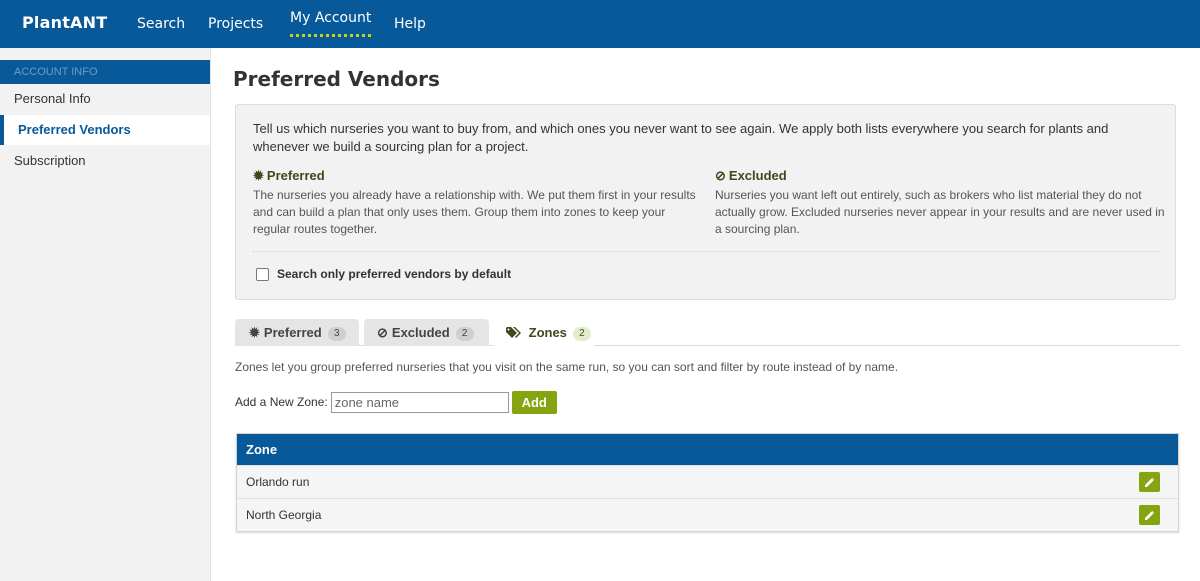 Image resolution: width=1200 pixels, height=581 pixels. I want to click on nav-search: Search, so click(161, 24).